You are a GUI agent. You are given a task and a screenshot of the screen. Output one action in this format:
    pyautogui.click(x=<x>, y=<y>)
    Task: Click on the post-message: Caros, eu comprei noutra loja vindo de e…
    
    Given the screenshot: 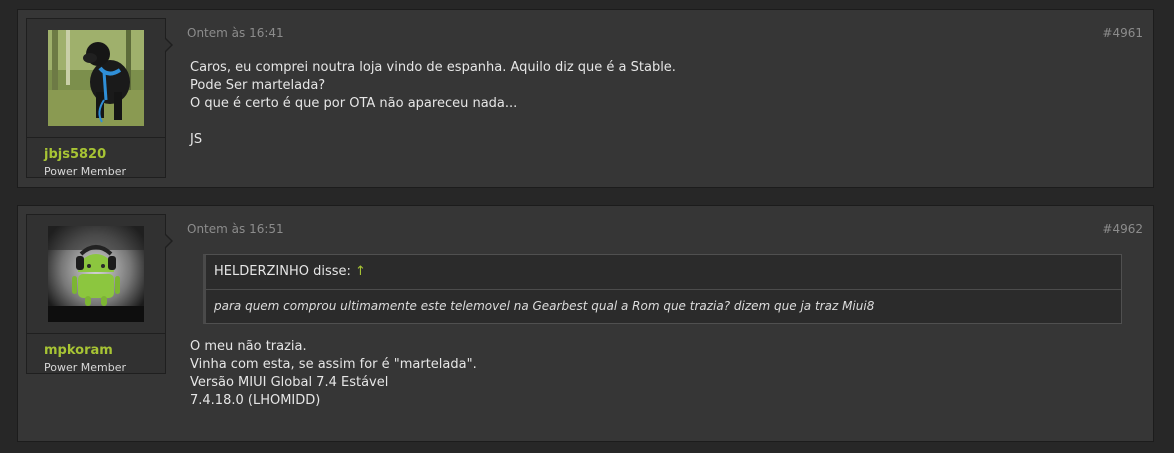 What is the action you would take?
    pyautogui.click(x=433, y=104)
    